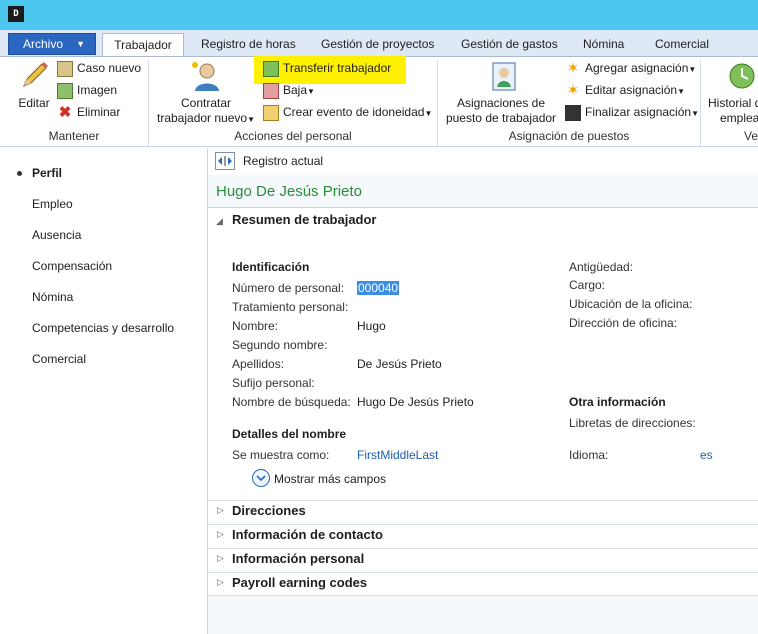  Describe the element at coordinates (700, 103) in the screenshot. I see `group-divider` at that location.